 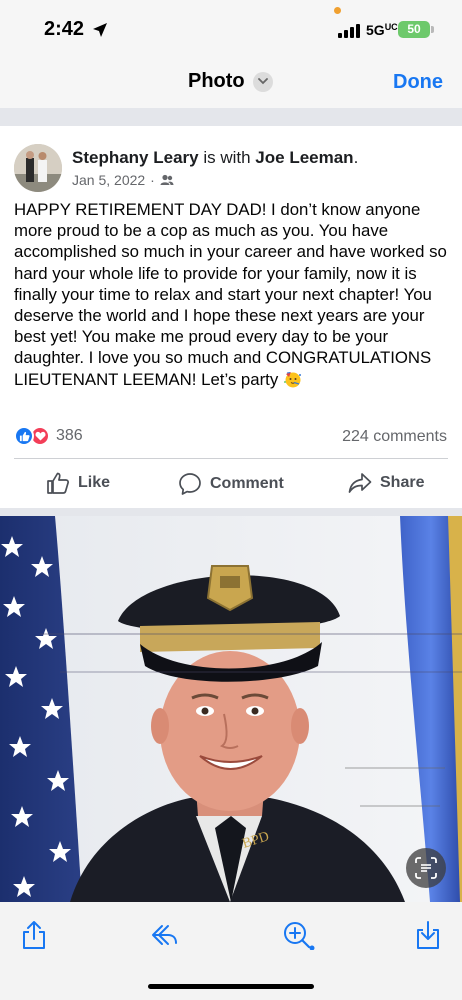 I want to click on comment-label: Comment, so click(x=247, y=483).